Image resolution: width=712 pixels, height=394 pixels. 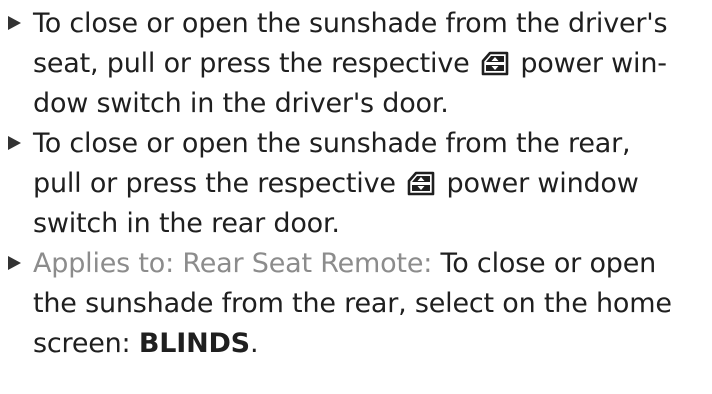 I want to click on text-line: screen: BLINDS., so click(x=372, y=344).